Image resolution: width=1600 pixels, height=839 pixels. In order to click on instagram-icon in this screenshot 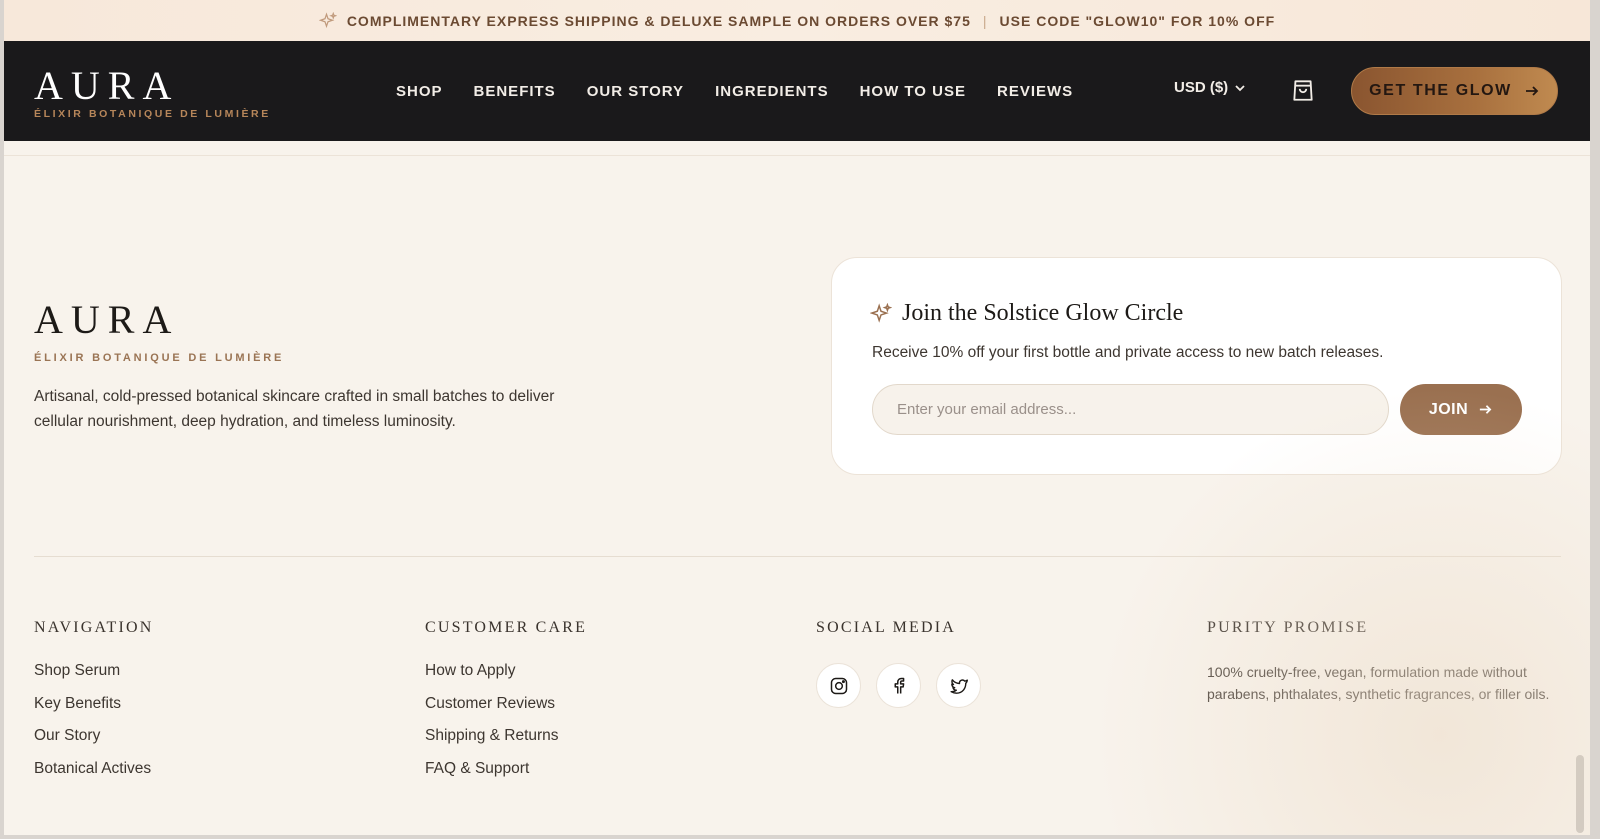, I will do `click(838, 685)`.